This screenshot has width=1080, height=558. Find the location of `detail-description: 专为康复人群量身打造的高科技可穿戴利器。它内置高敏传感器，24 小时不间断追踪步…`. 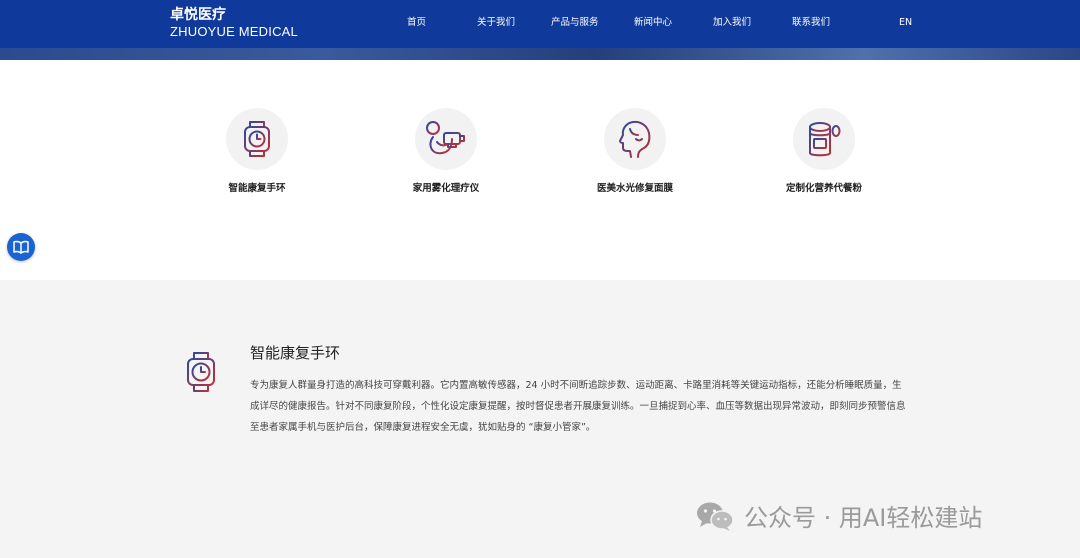

detail-description: 专为康复人群量身打造的高科技可穿戴利器。它内置高敏传感器，24 小时不间断追踪步… is located at coordinates (578, 406).